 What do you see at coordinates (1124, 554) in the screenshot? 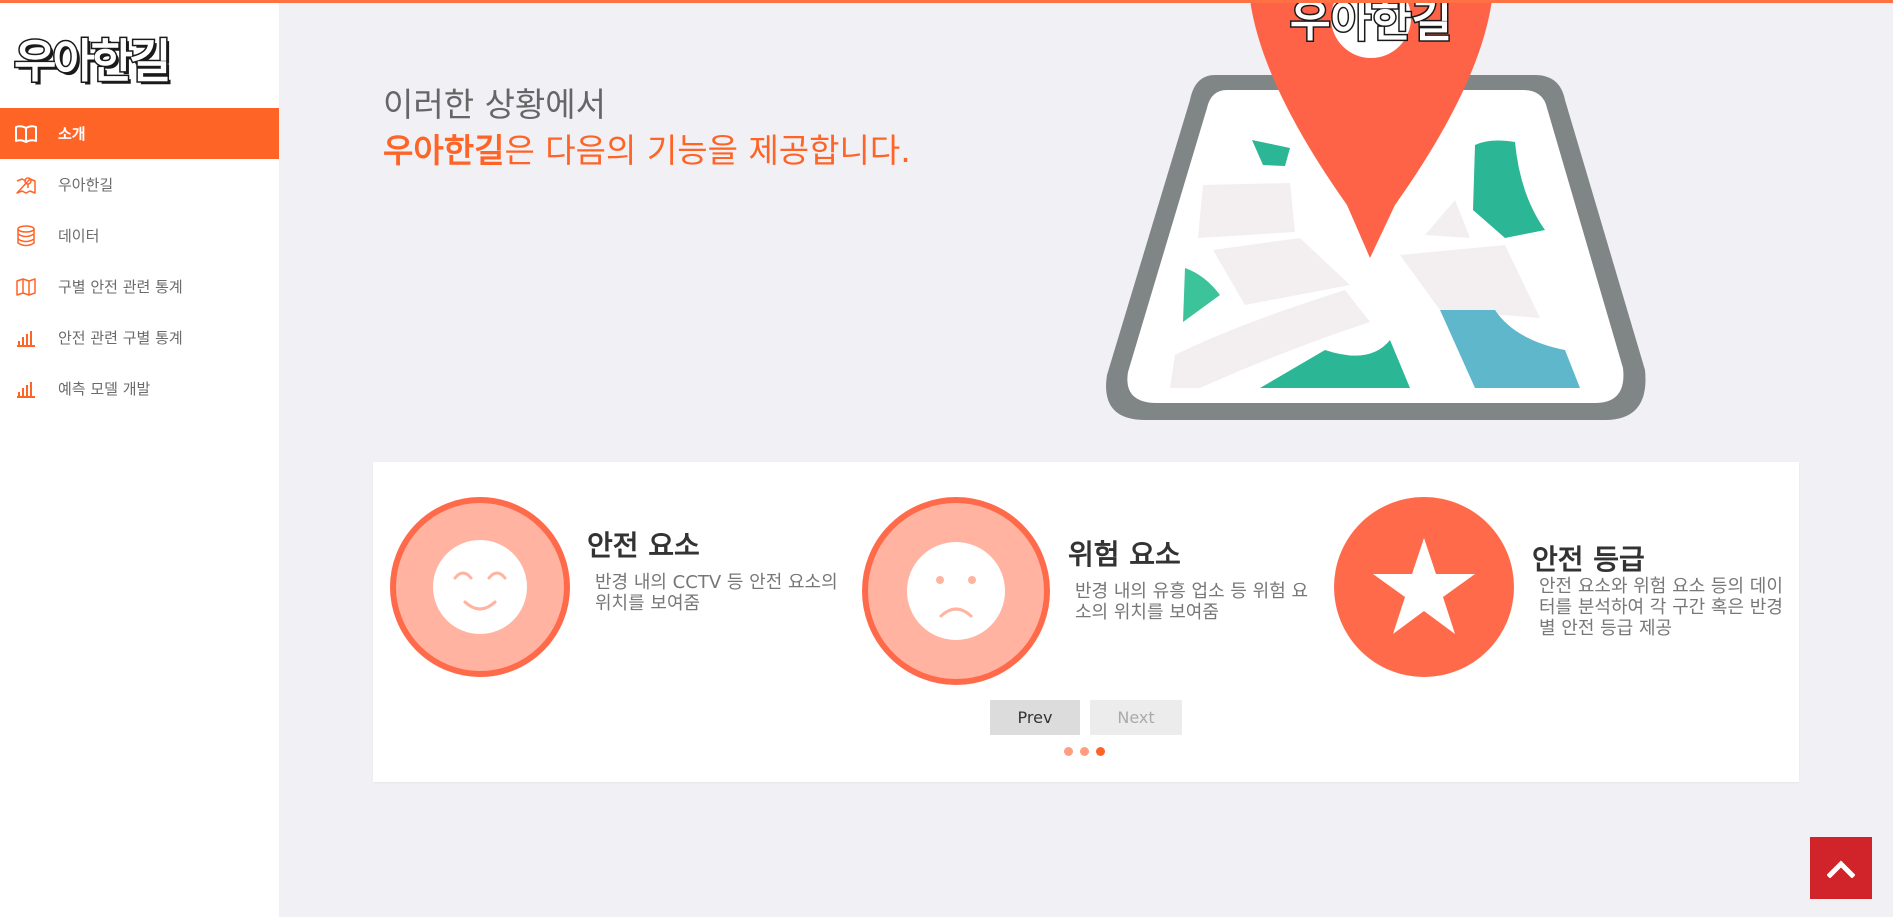
I see `danger-feature-title: 위험 요소` at bounding box center [1124, 554].